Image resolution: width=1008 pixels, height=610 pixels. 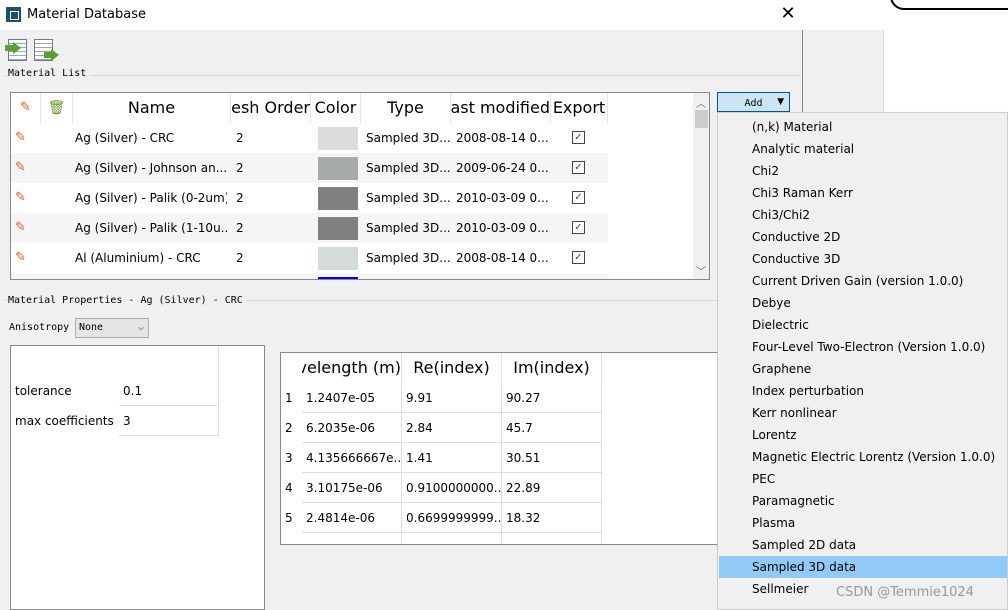 I want to click on menu-item: Chi2, so click(x=863, y=171).